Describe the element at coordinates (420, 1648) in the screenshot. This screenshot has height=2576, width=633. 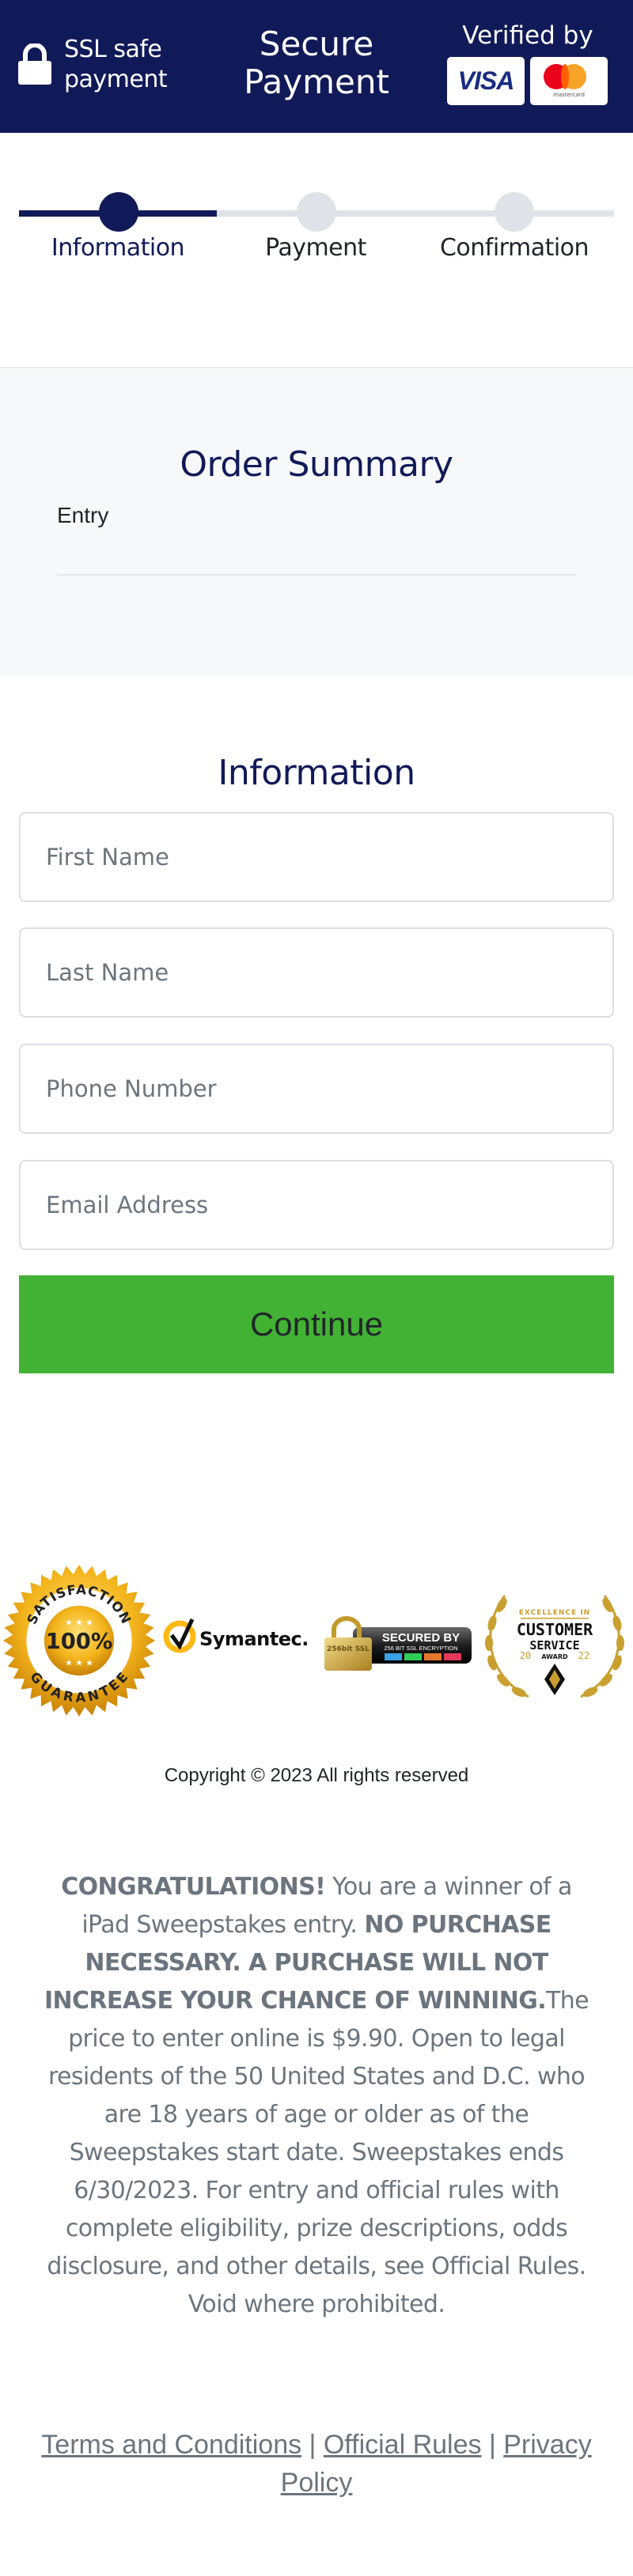
I see `ssl-encryption-text: 256 BIT SSL ENCRYPTION` at that location.